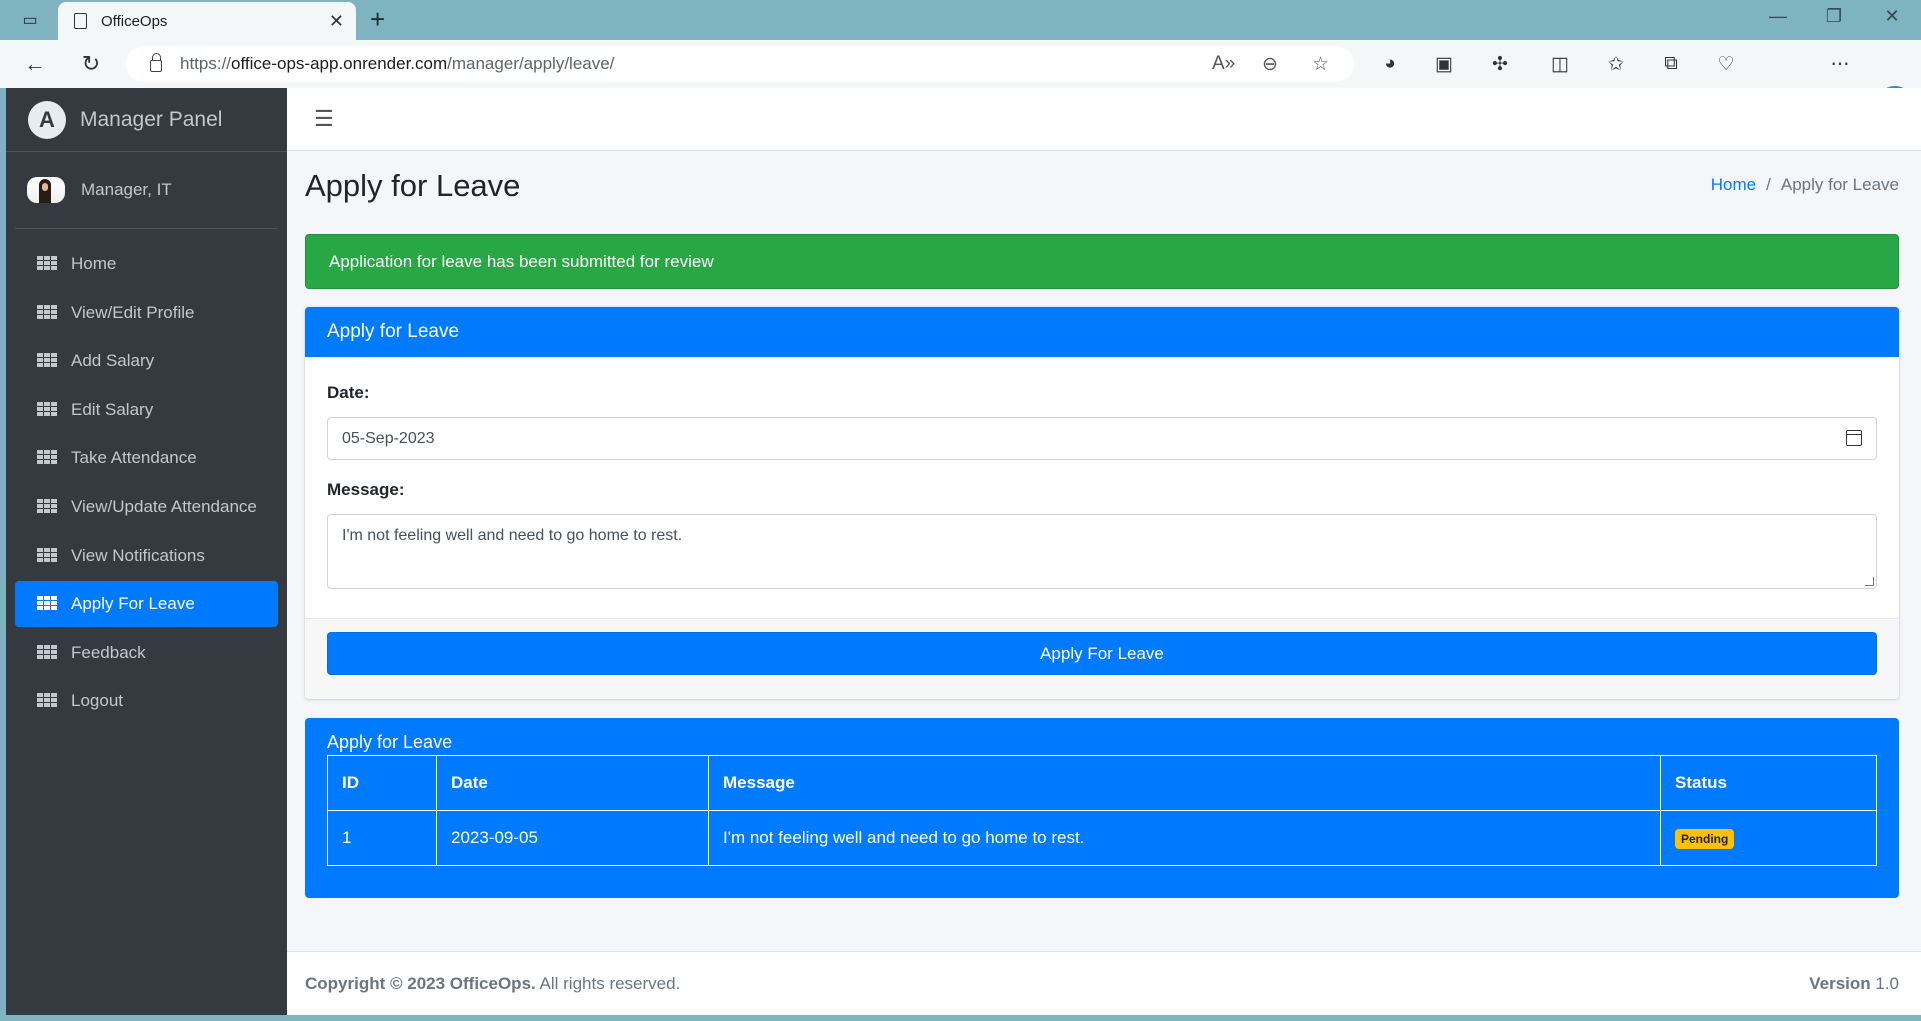  I want to click on breadcrumb: Home / Apply for Leave, so click(1805, 185).